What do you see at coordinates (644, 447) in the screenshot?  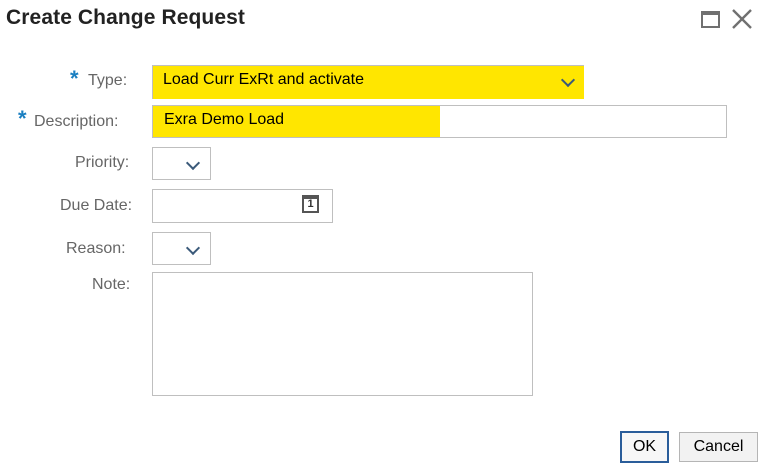 I see `ok-button: OK` at bounding box center [644, 447].